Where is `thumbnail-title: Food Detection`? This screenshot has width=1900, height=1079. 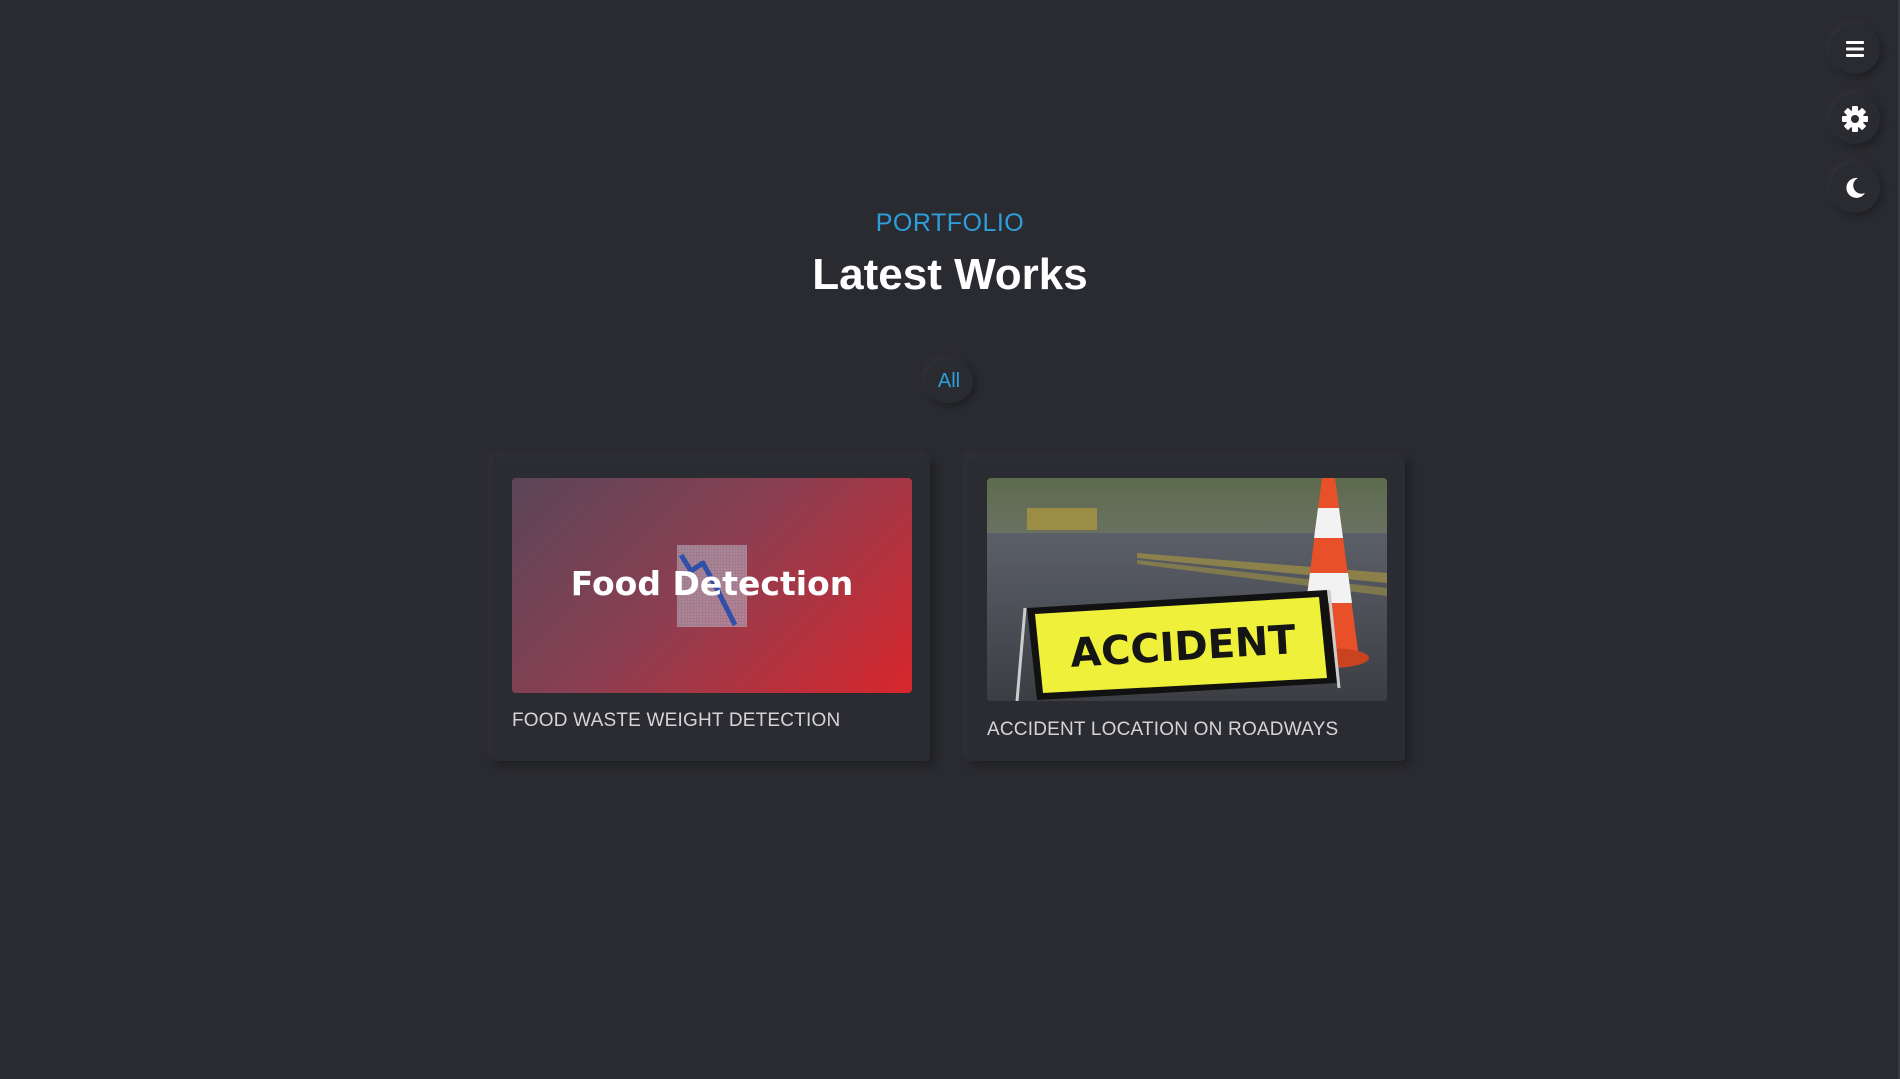
thumbnail-title: Food Detection is located at coordinates (712, 583).